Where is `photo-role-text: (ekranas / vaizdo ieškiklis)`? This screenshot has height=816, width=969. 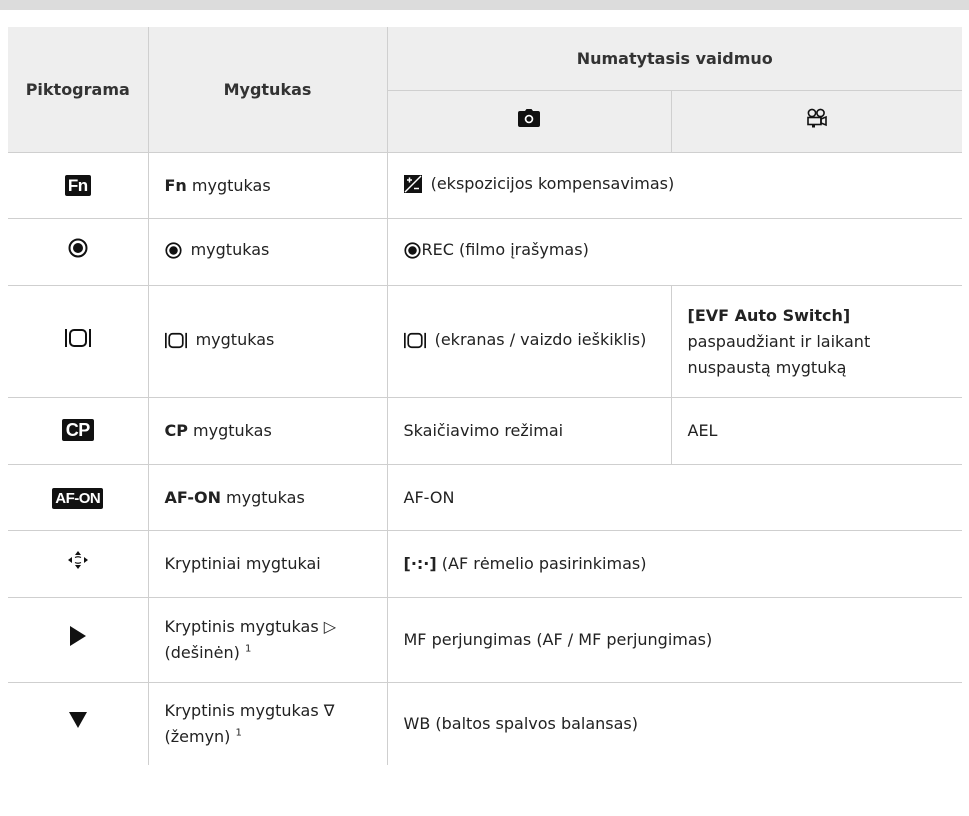
photo-role-text: (ekranas / vaizdo ieškiklis) is located at coordinates (538, 339).